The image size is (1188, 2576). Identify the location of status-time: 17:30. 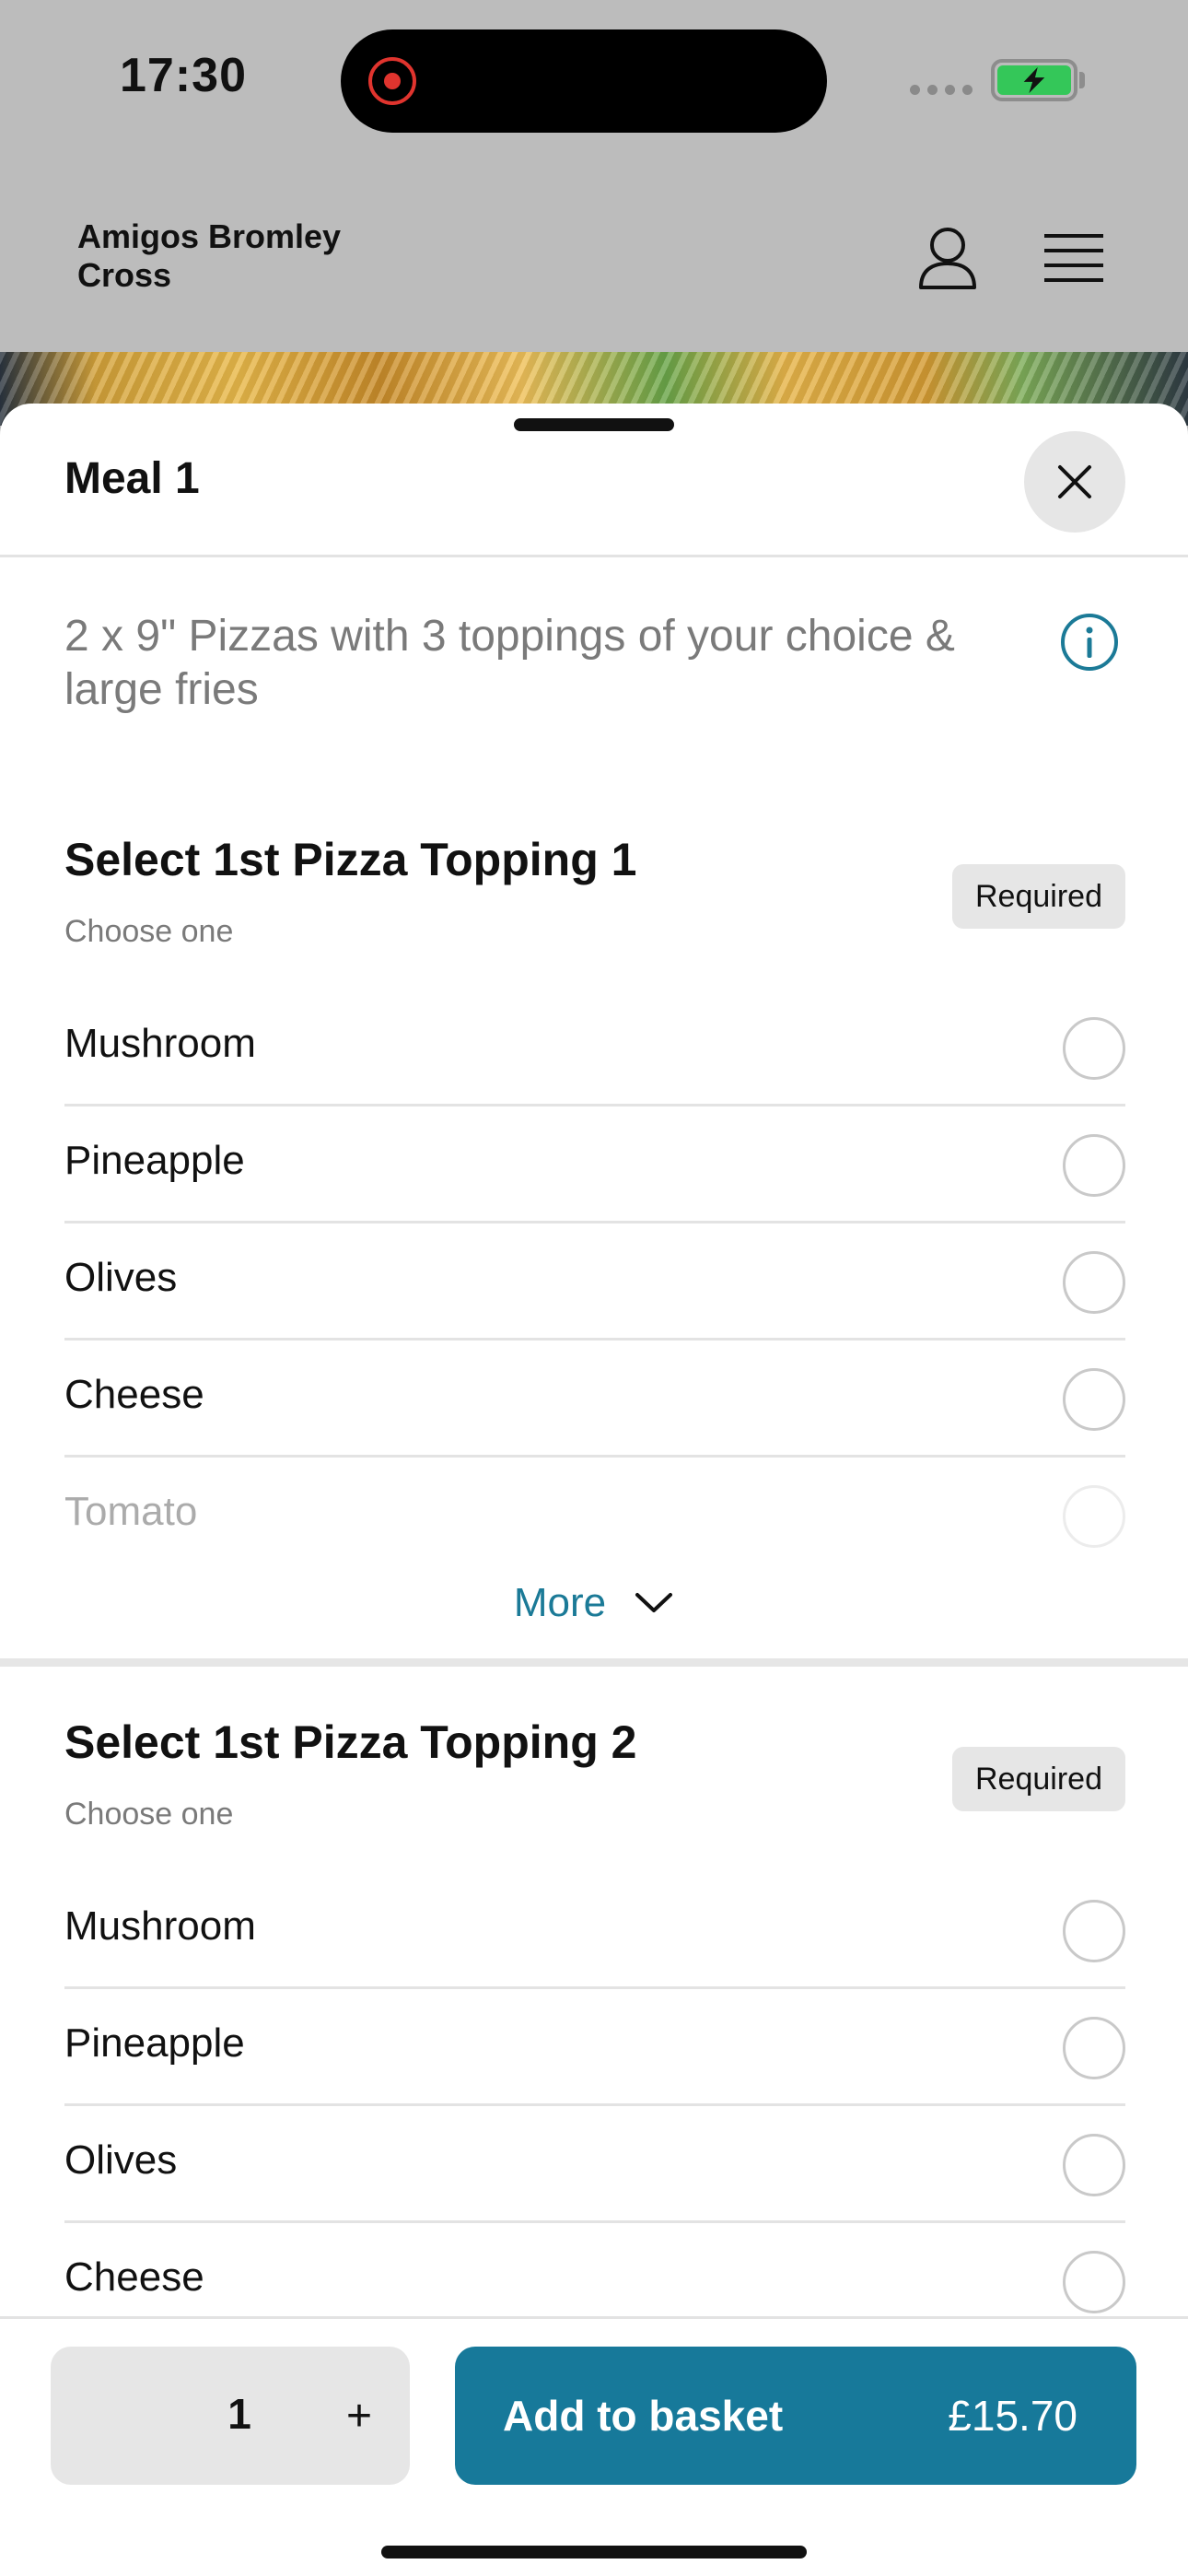
(183, 75).